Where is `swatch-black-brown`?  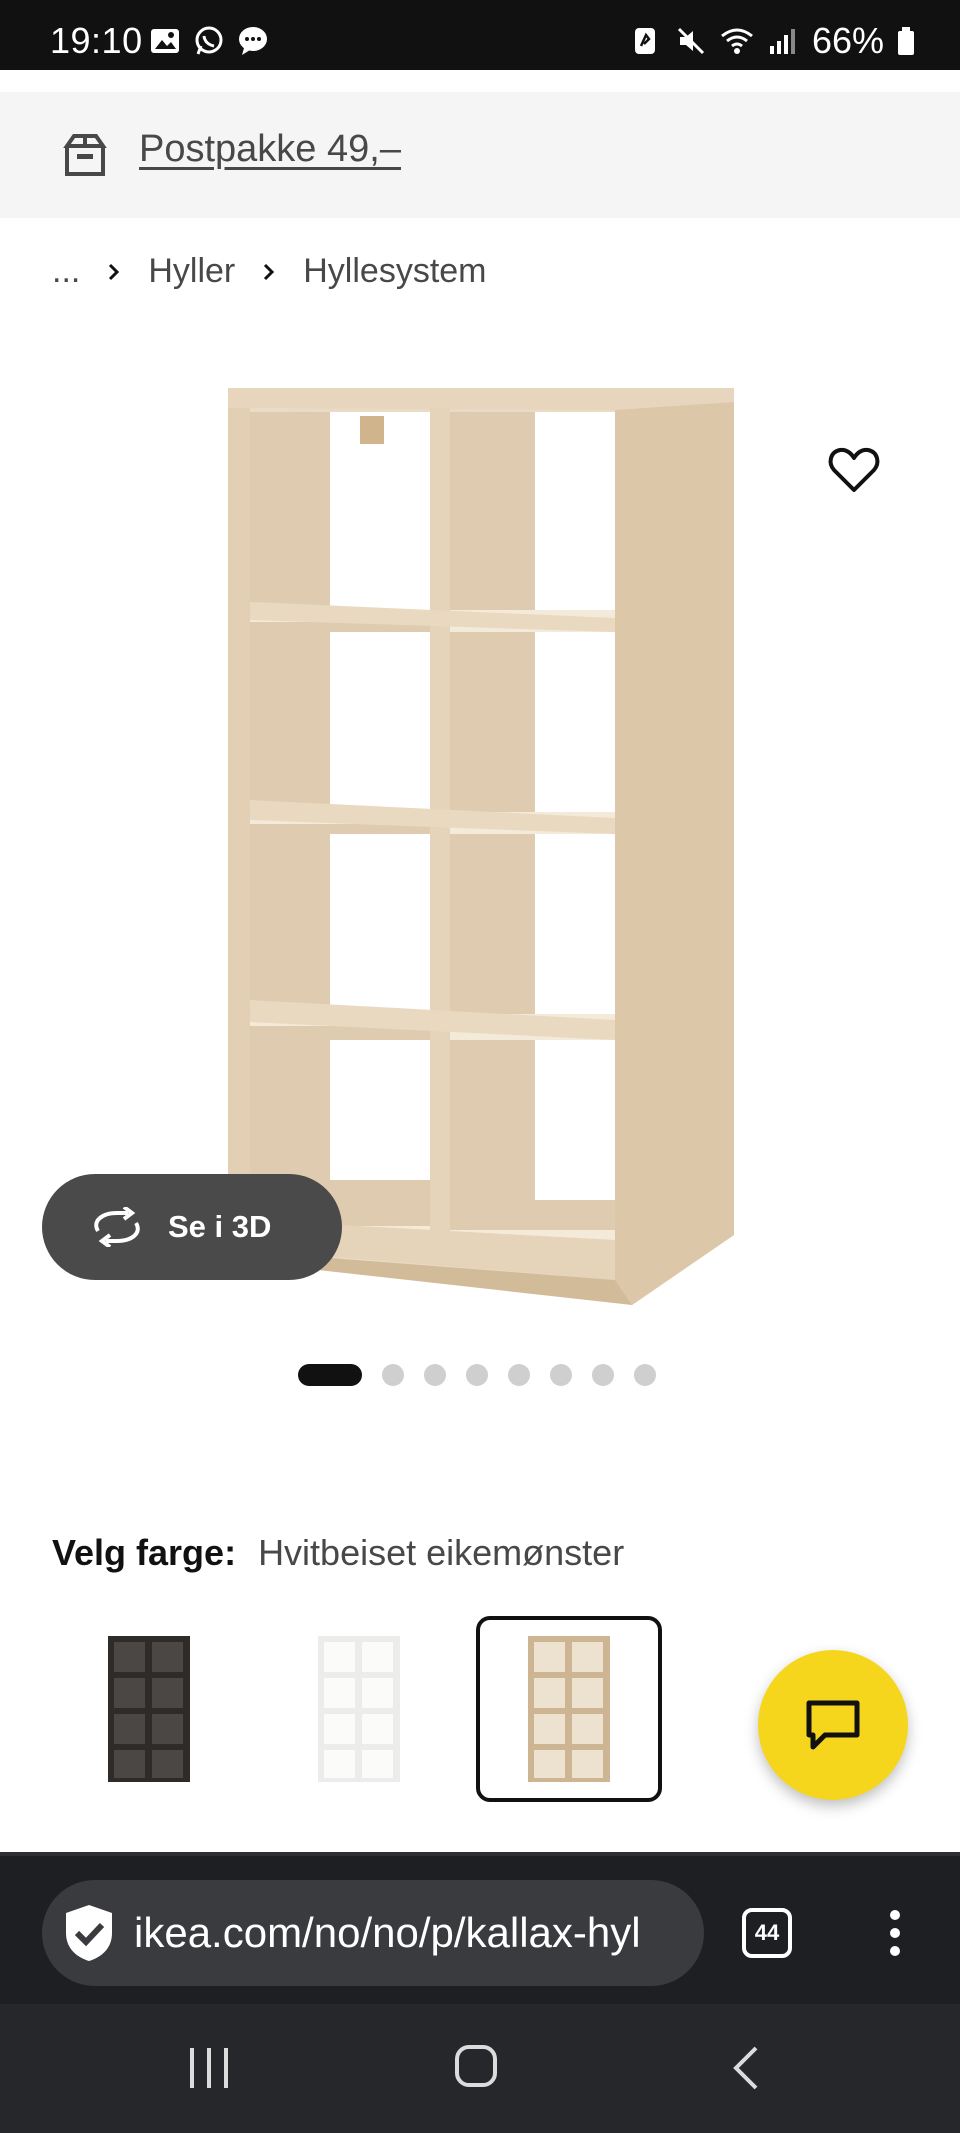 swatch-black-brown is located at coordinates (149, 1709).